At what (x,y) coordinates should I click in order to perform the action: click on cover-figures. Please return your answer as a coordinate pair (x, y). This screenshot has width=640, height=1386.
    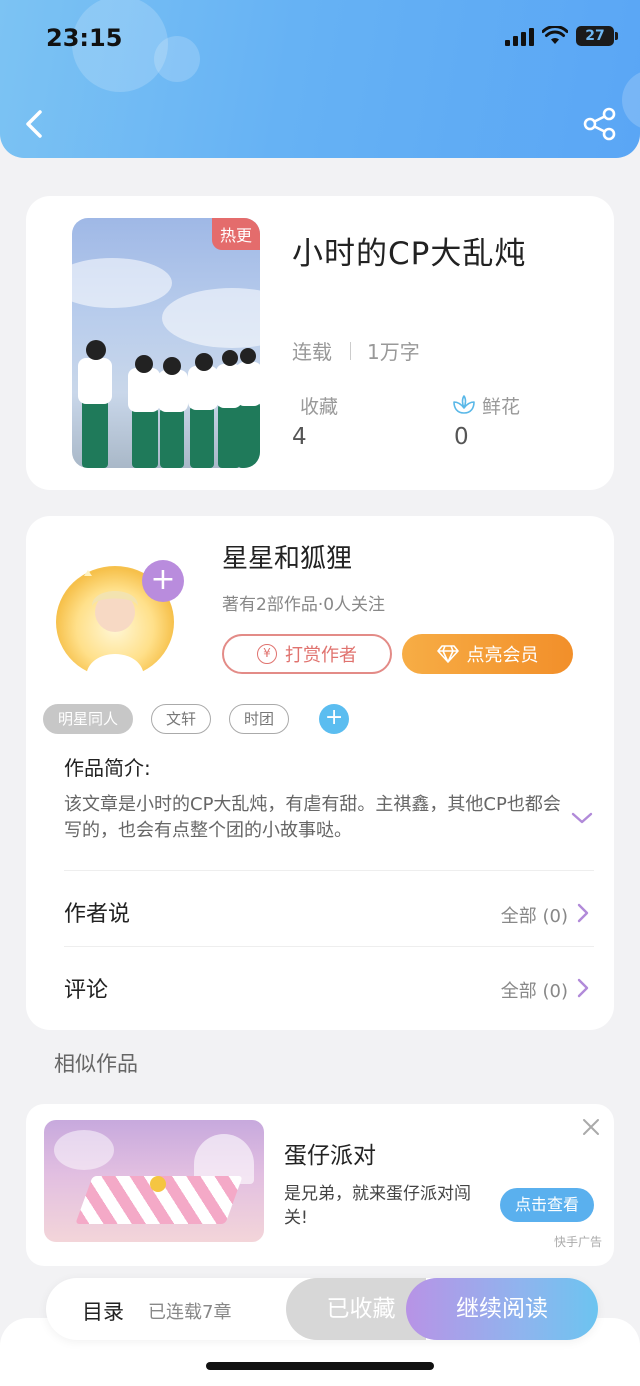
    Looking at the image, I should click on (169, 404).